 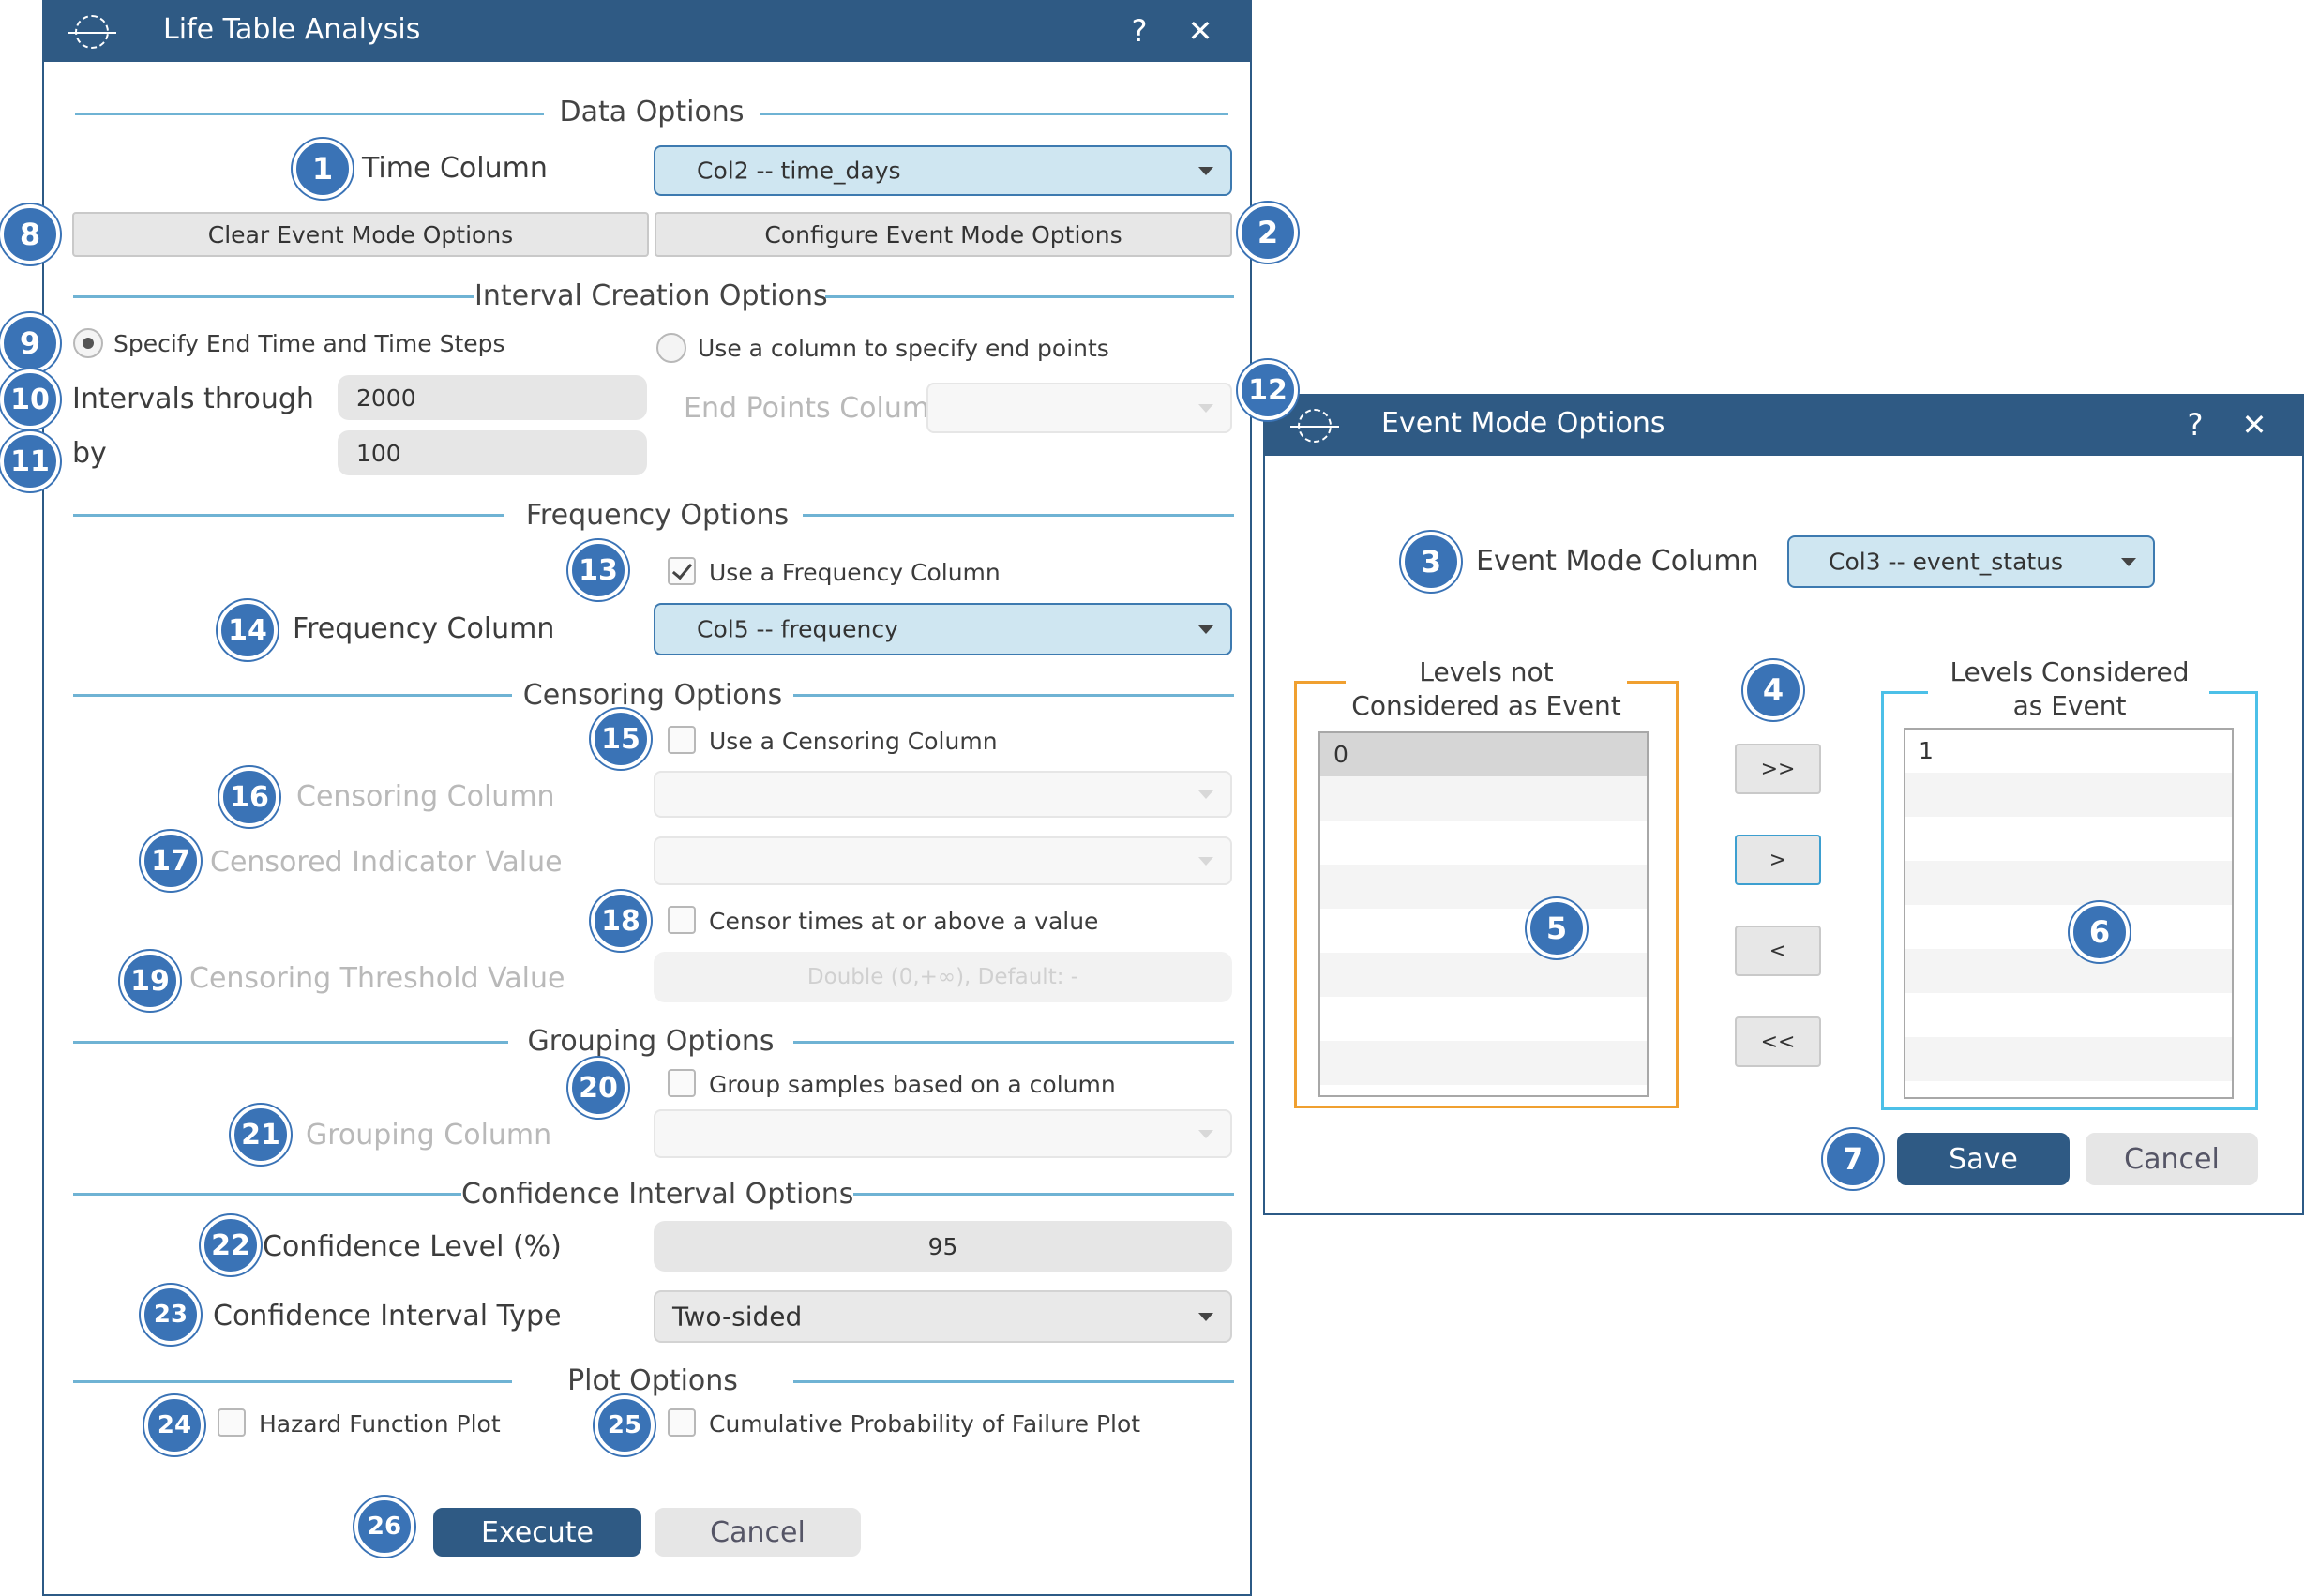 I want to click on by-label: by, so click(x=89, y=453).